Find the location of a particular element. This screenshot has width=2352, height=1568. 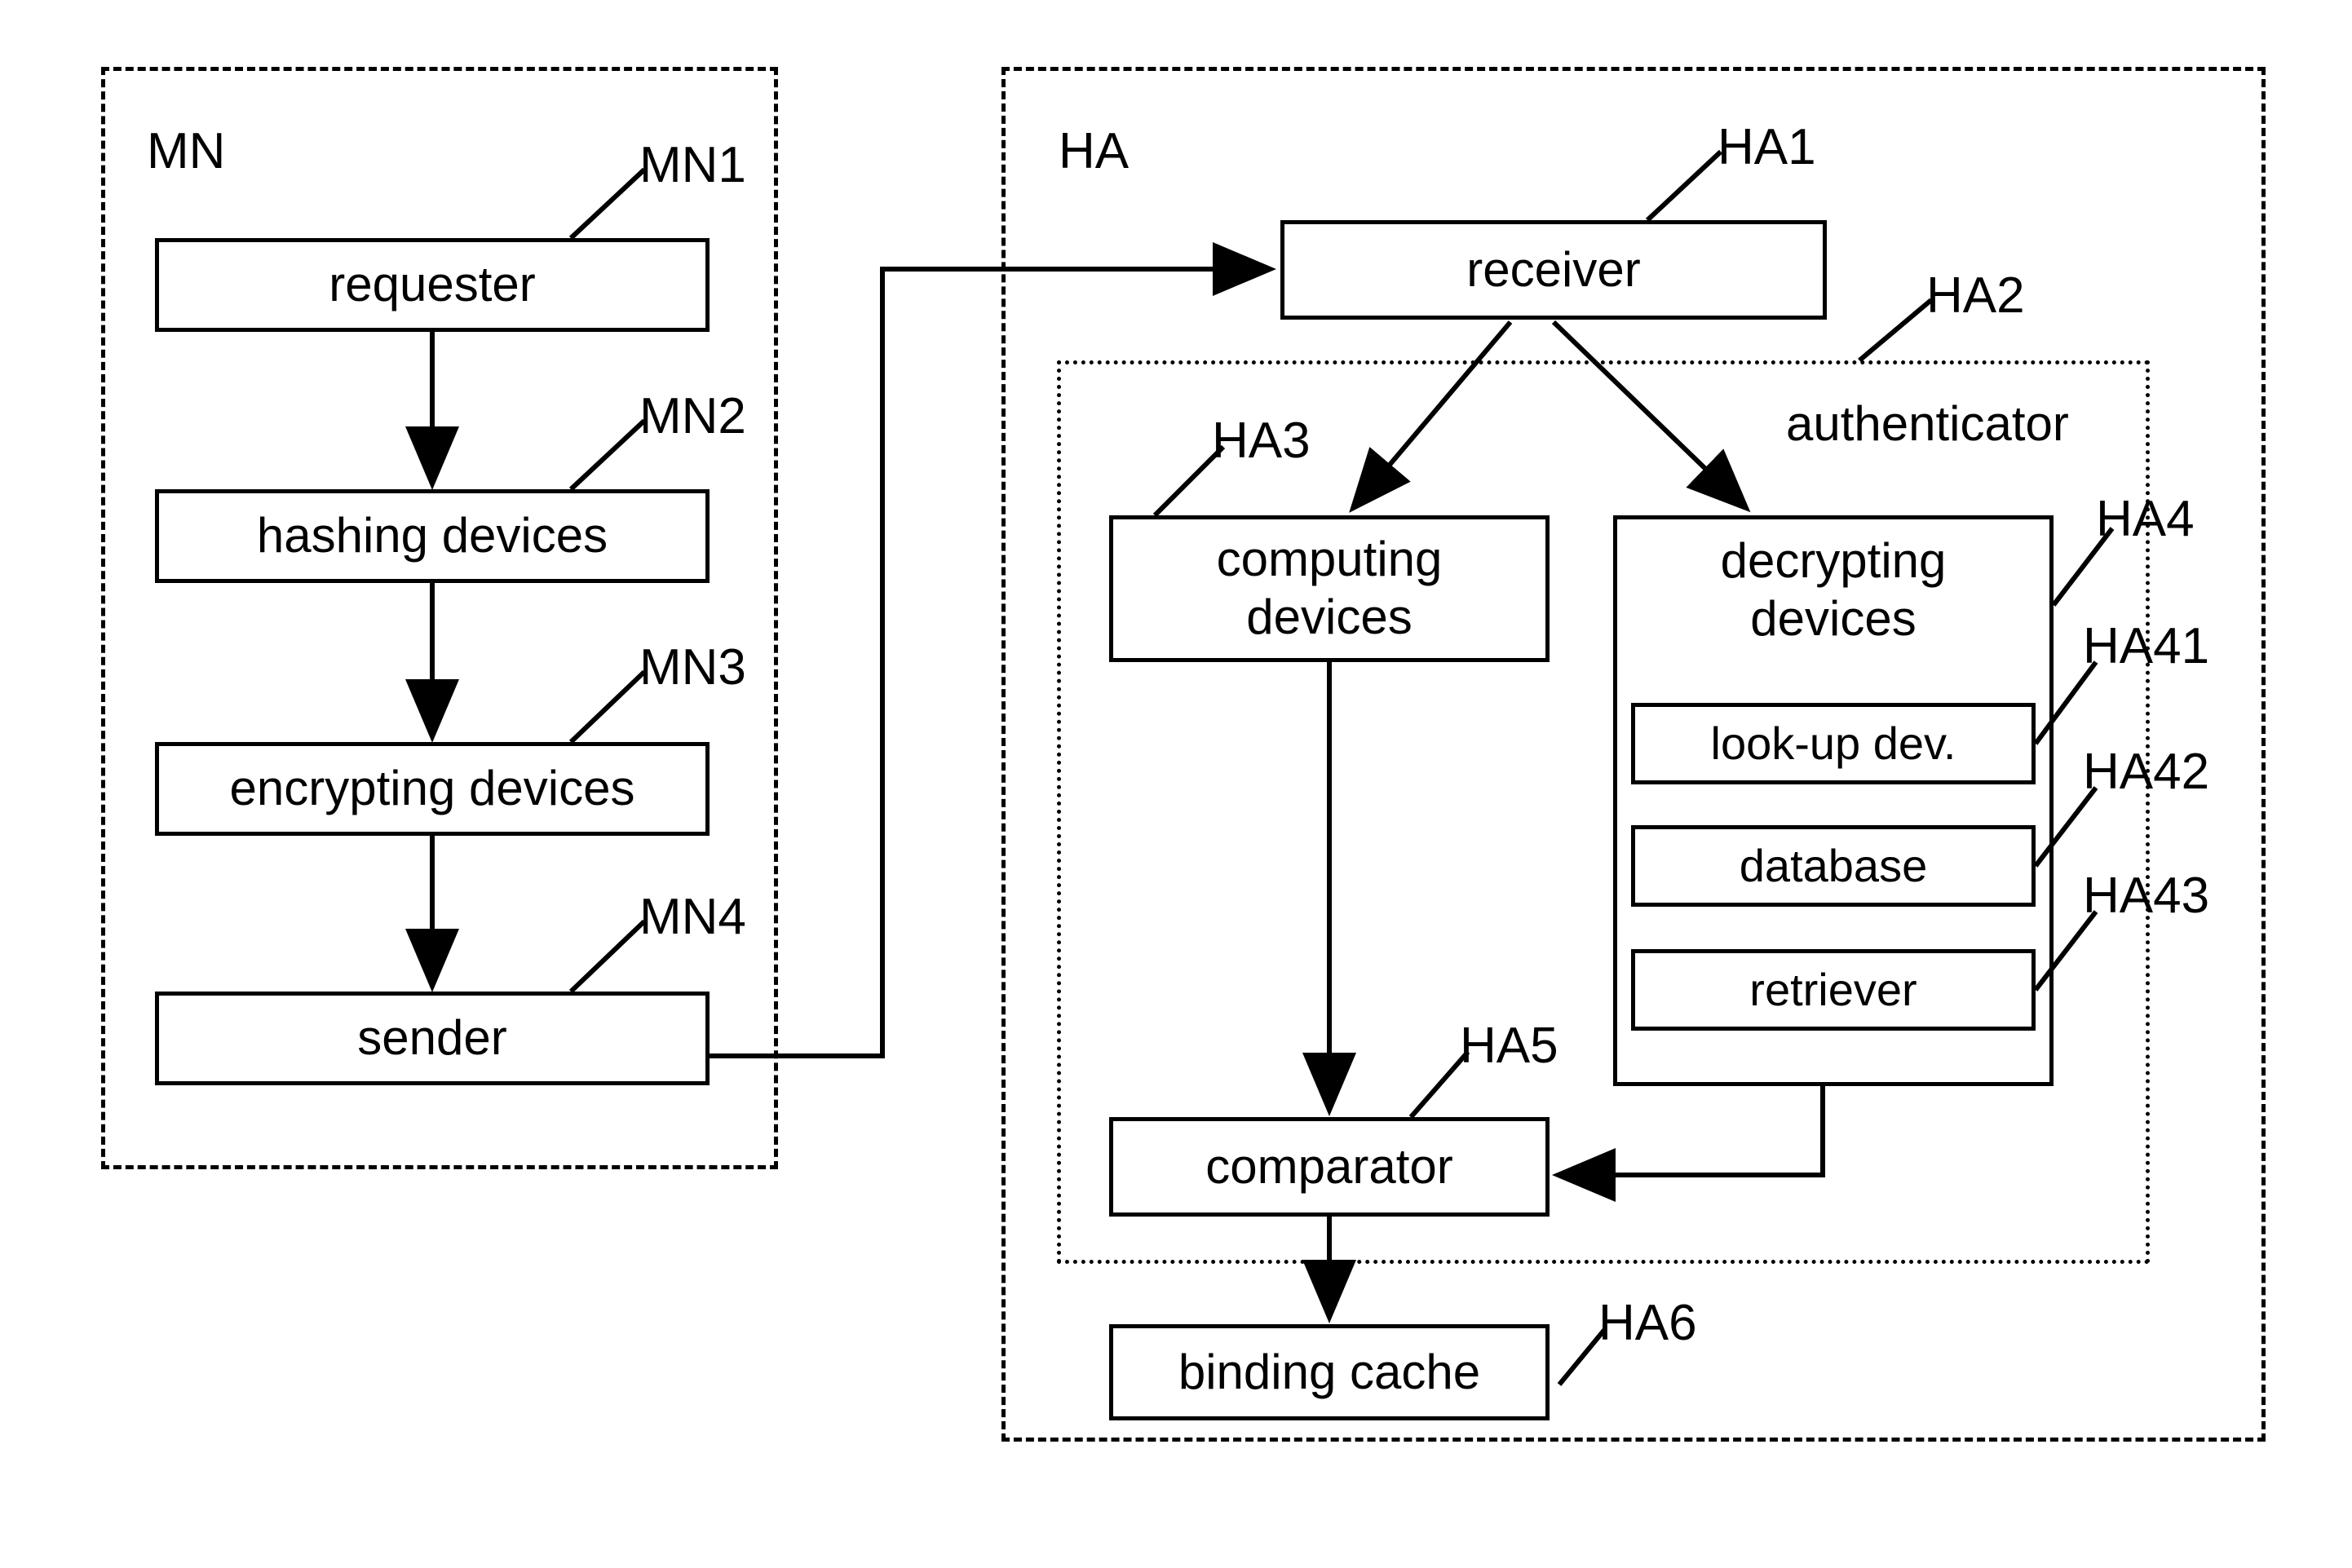

leader-line-ha42 is located at coordinates (2065, 827).